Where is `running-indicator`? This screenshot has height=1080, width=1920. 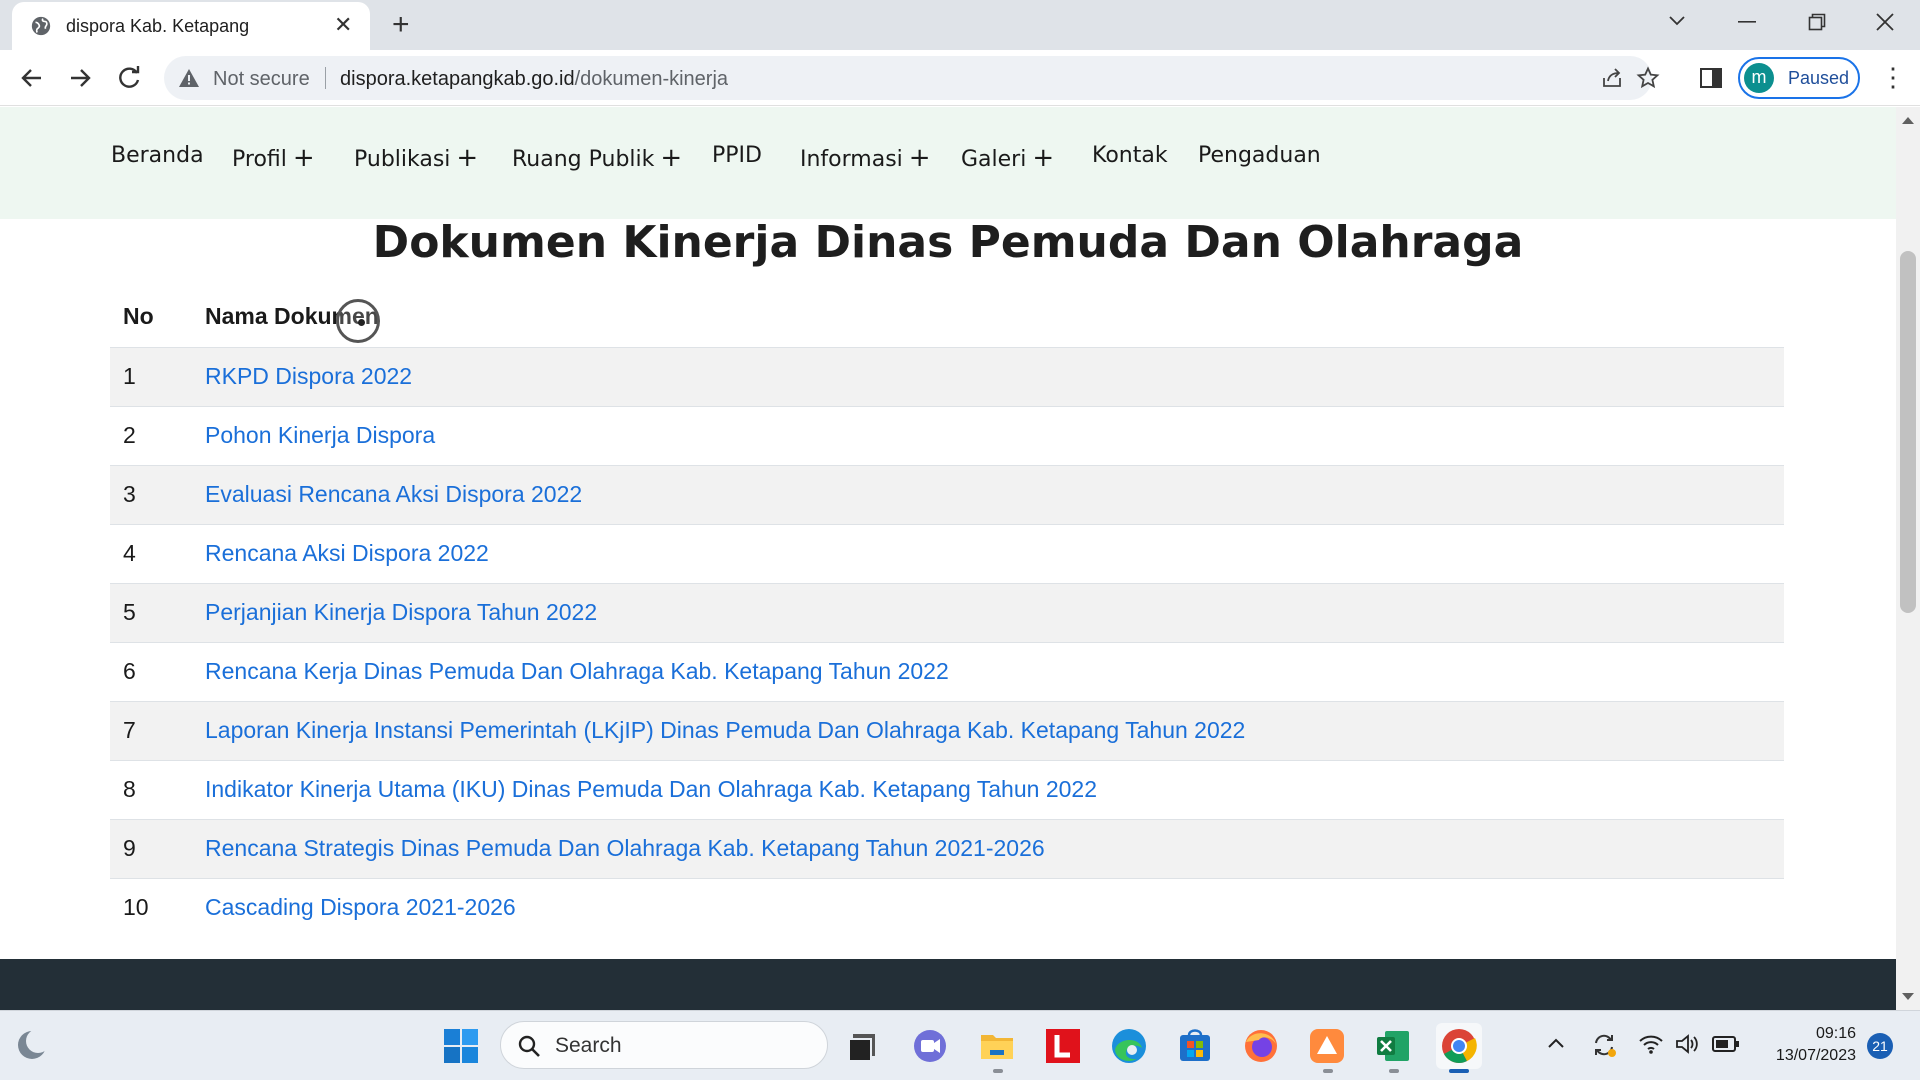 running-indicator is located at coordinates (998, 1071).